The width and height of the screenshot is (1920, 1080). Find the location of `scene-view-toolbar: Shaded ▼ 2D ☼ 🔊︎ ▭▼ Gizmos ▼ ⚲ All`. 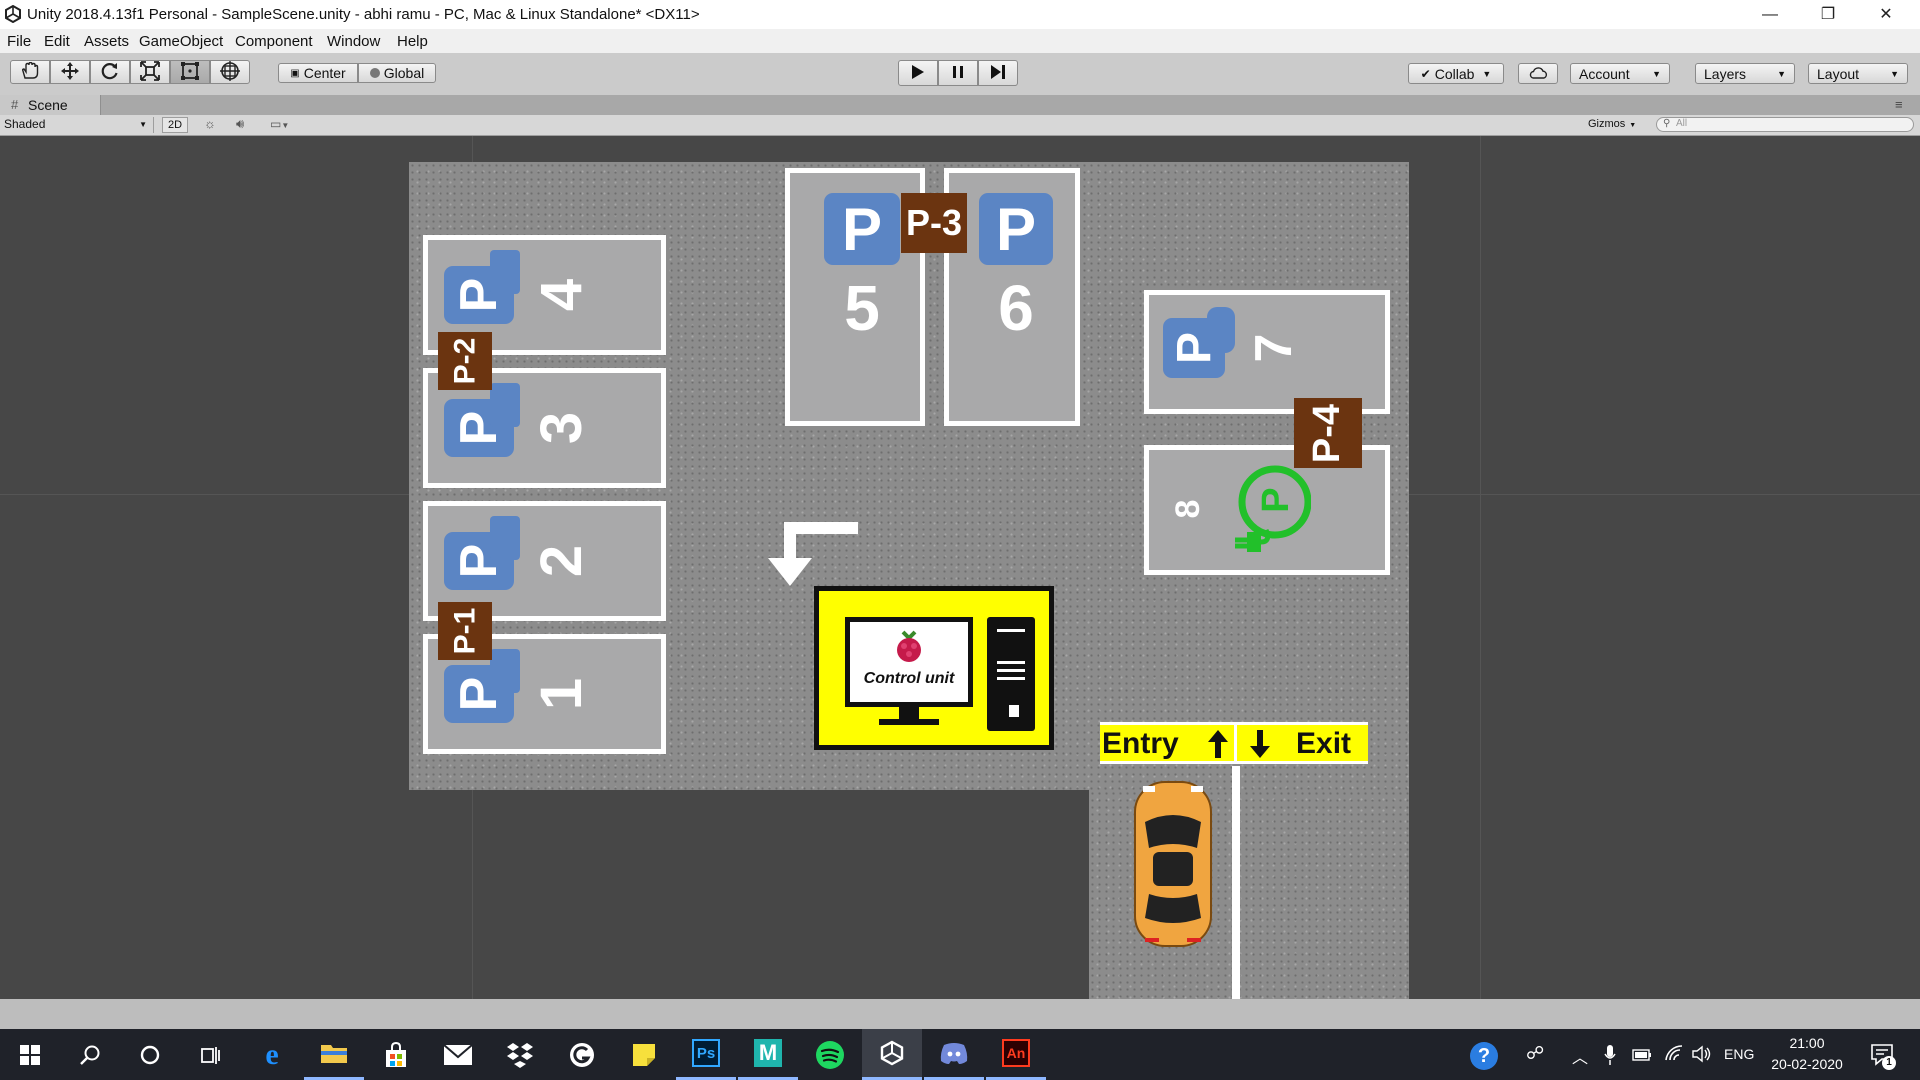

scene-view-toolbar: Shaded ▼ 2D ☼ 🔊︎ ▭▼ Gizmos ▼ ⚲ All is located at coordinates (960, 125).